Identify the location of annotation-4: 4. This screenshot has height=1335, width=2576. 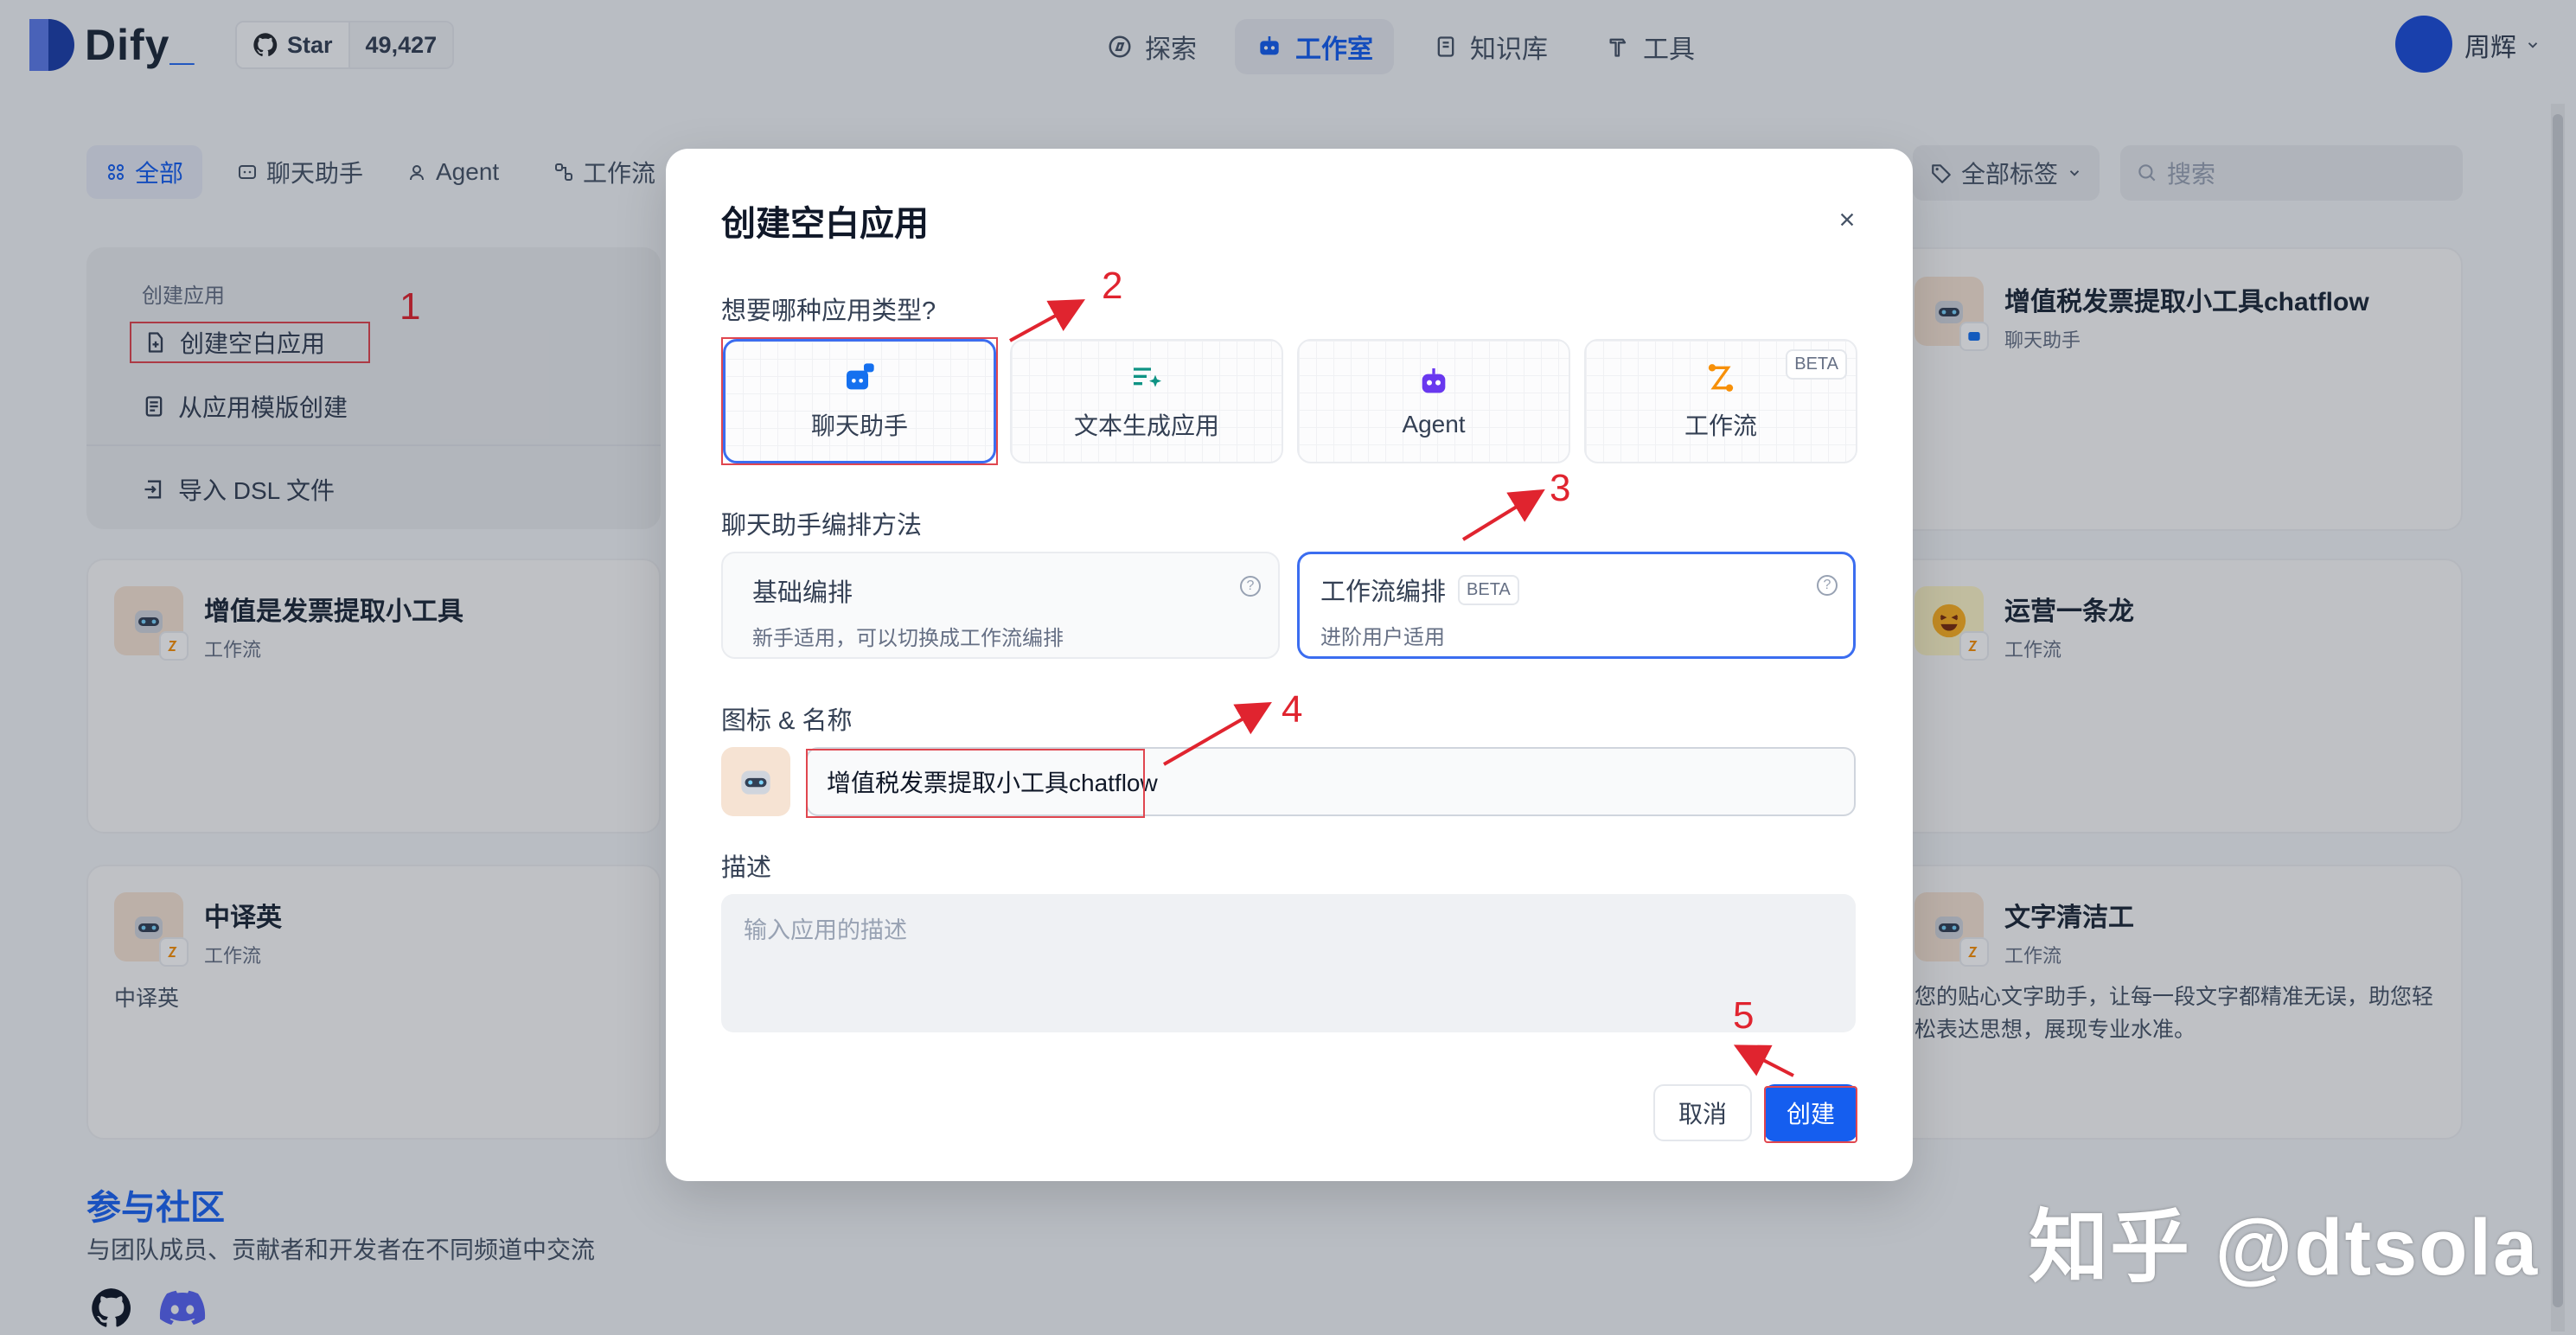
(1293, 709).